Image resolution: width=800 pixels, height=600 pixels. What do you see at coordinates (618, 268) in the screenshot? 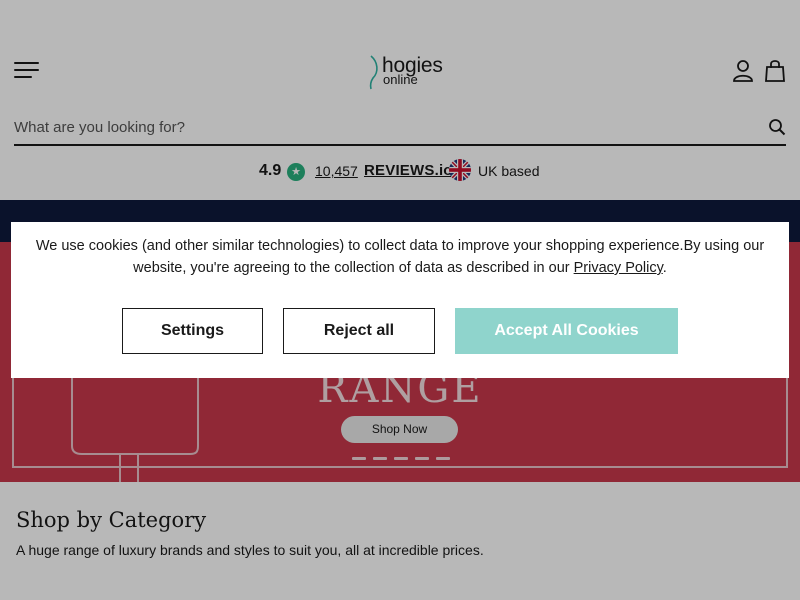
I see `privacy-policy-link: Privacy Policy` at bounding box center [618, 268].